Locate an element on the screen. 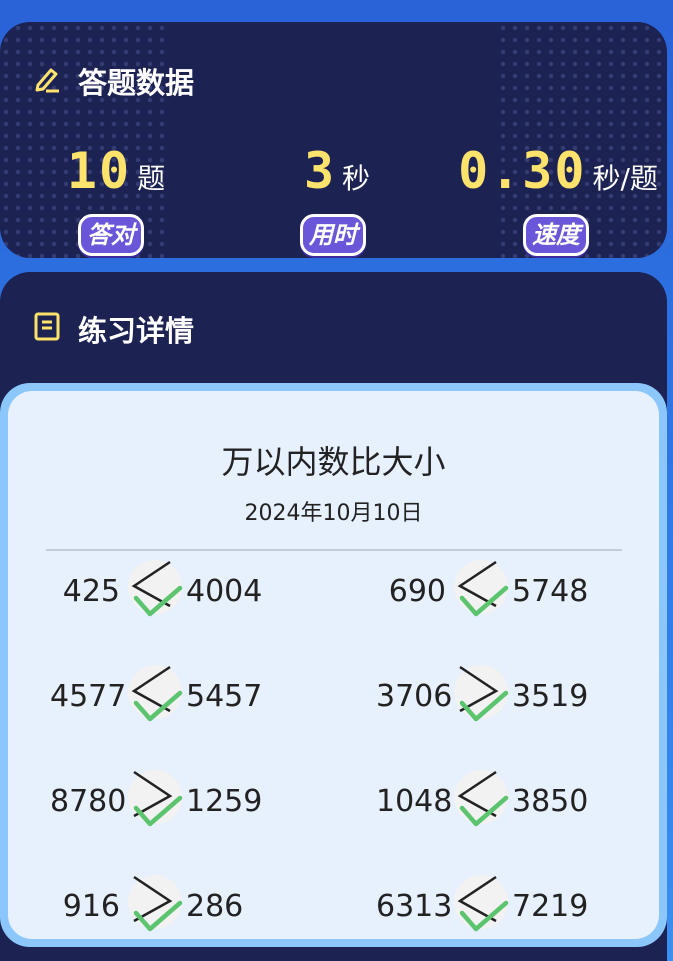 The width and height of the screenshot is (673, 961). right-number: 5748 is located at coordinates (550, 591).